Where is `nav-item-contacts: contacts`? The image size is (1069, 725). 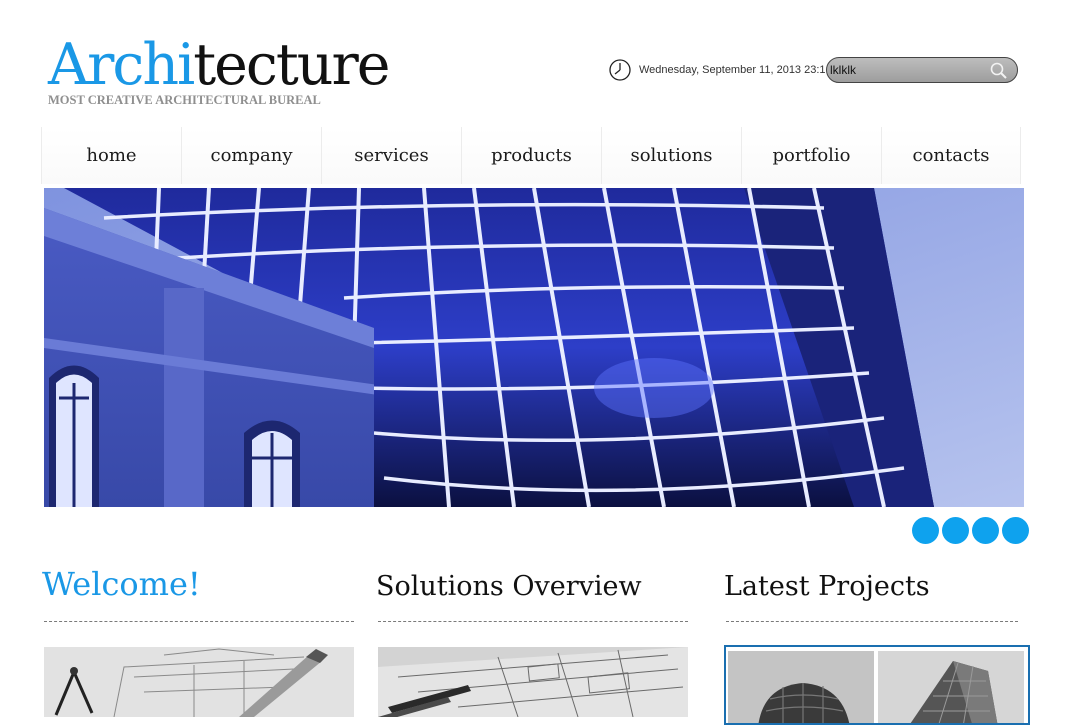
nav-item-contacts: contacts is located at coordinates (951, 155).